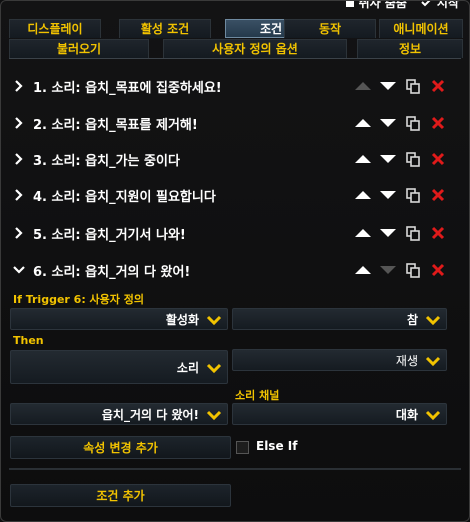 The image size is (470, 522). I want to click on check-icon, so click(426, 4).